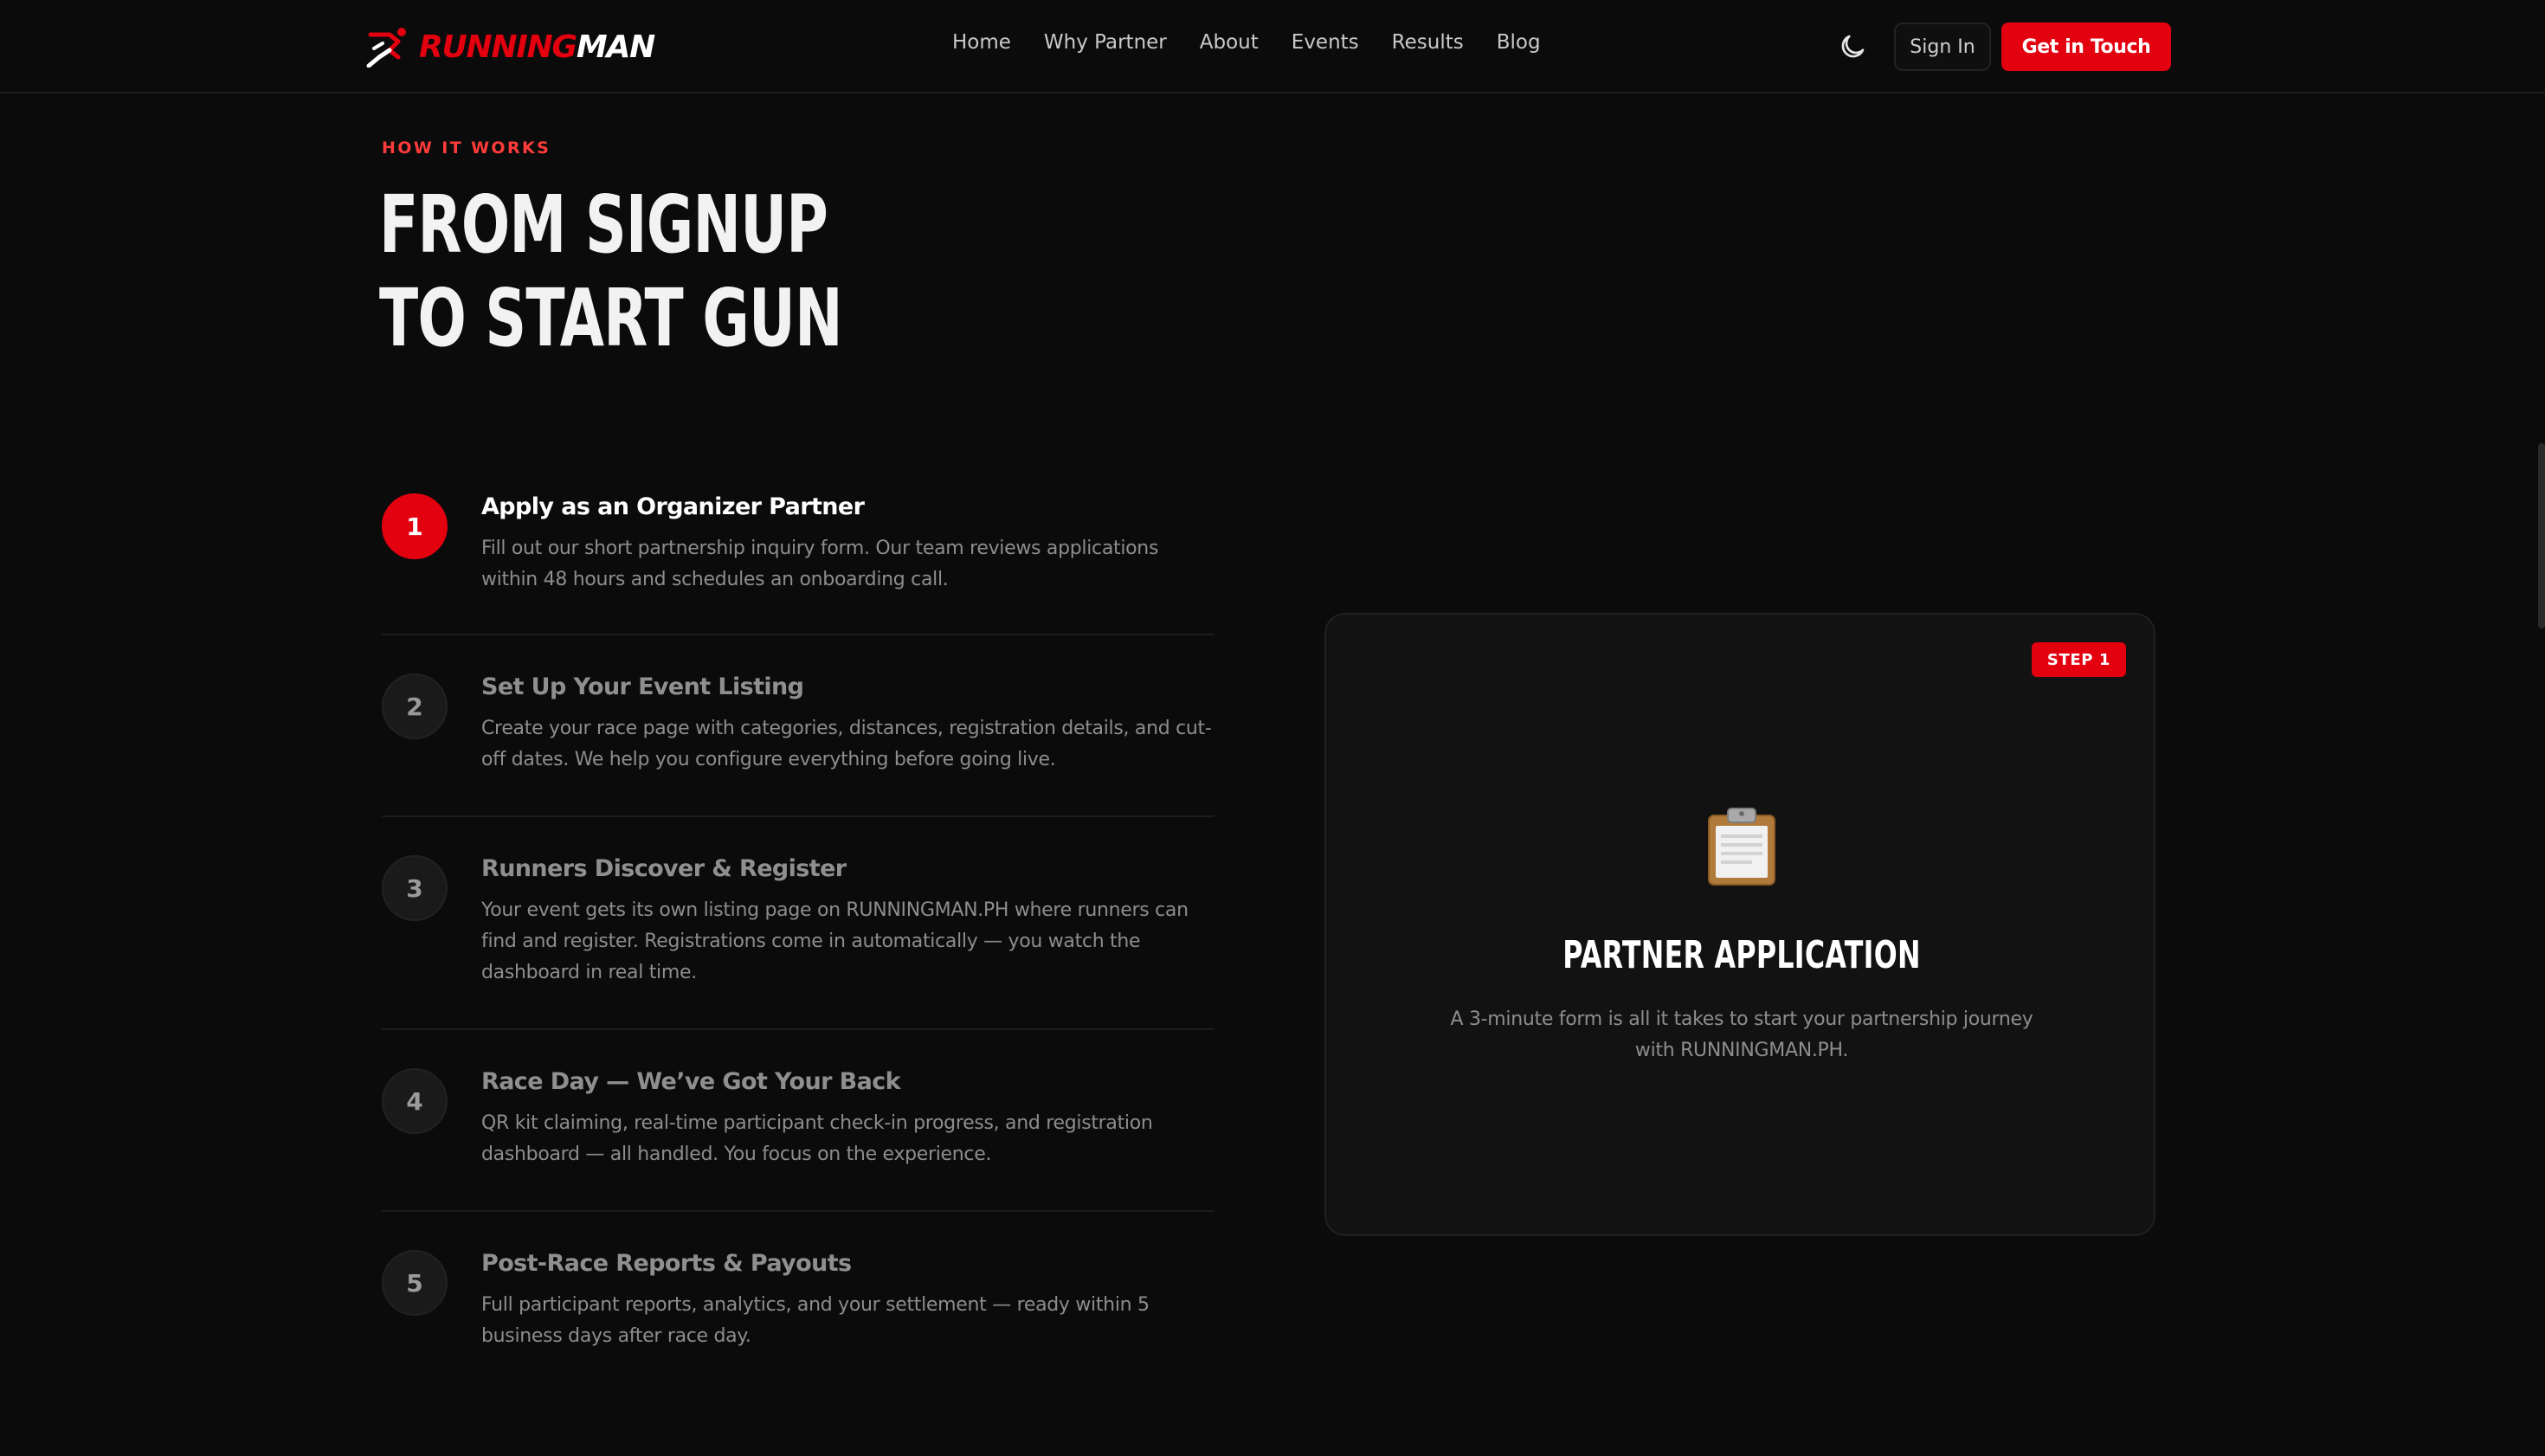  I want to click on brand-part-man: MAN, so click(616, 47).